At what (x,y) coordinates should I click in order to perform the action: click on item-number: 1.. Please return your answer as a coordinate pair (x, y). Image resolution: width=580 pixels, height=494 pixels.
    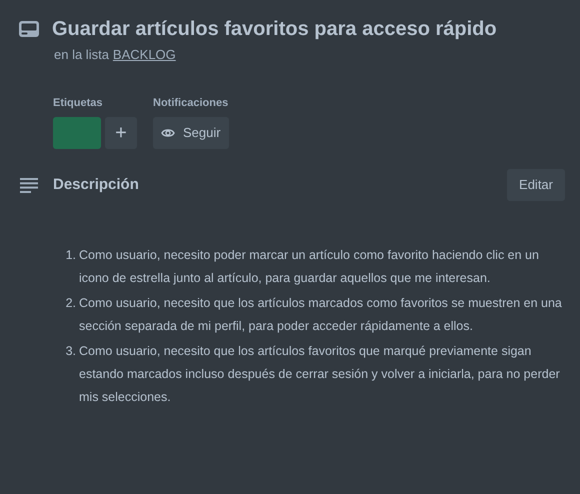
    Looking at the image, I should click on (70, 255).